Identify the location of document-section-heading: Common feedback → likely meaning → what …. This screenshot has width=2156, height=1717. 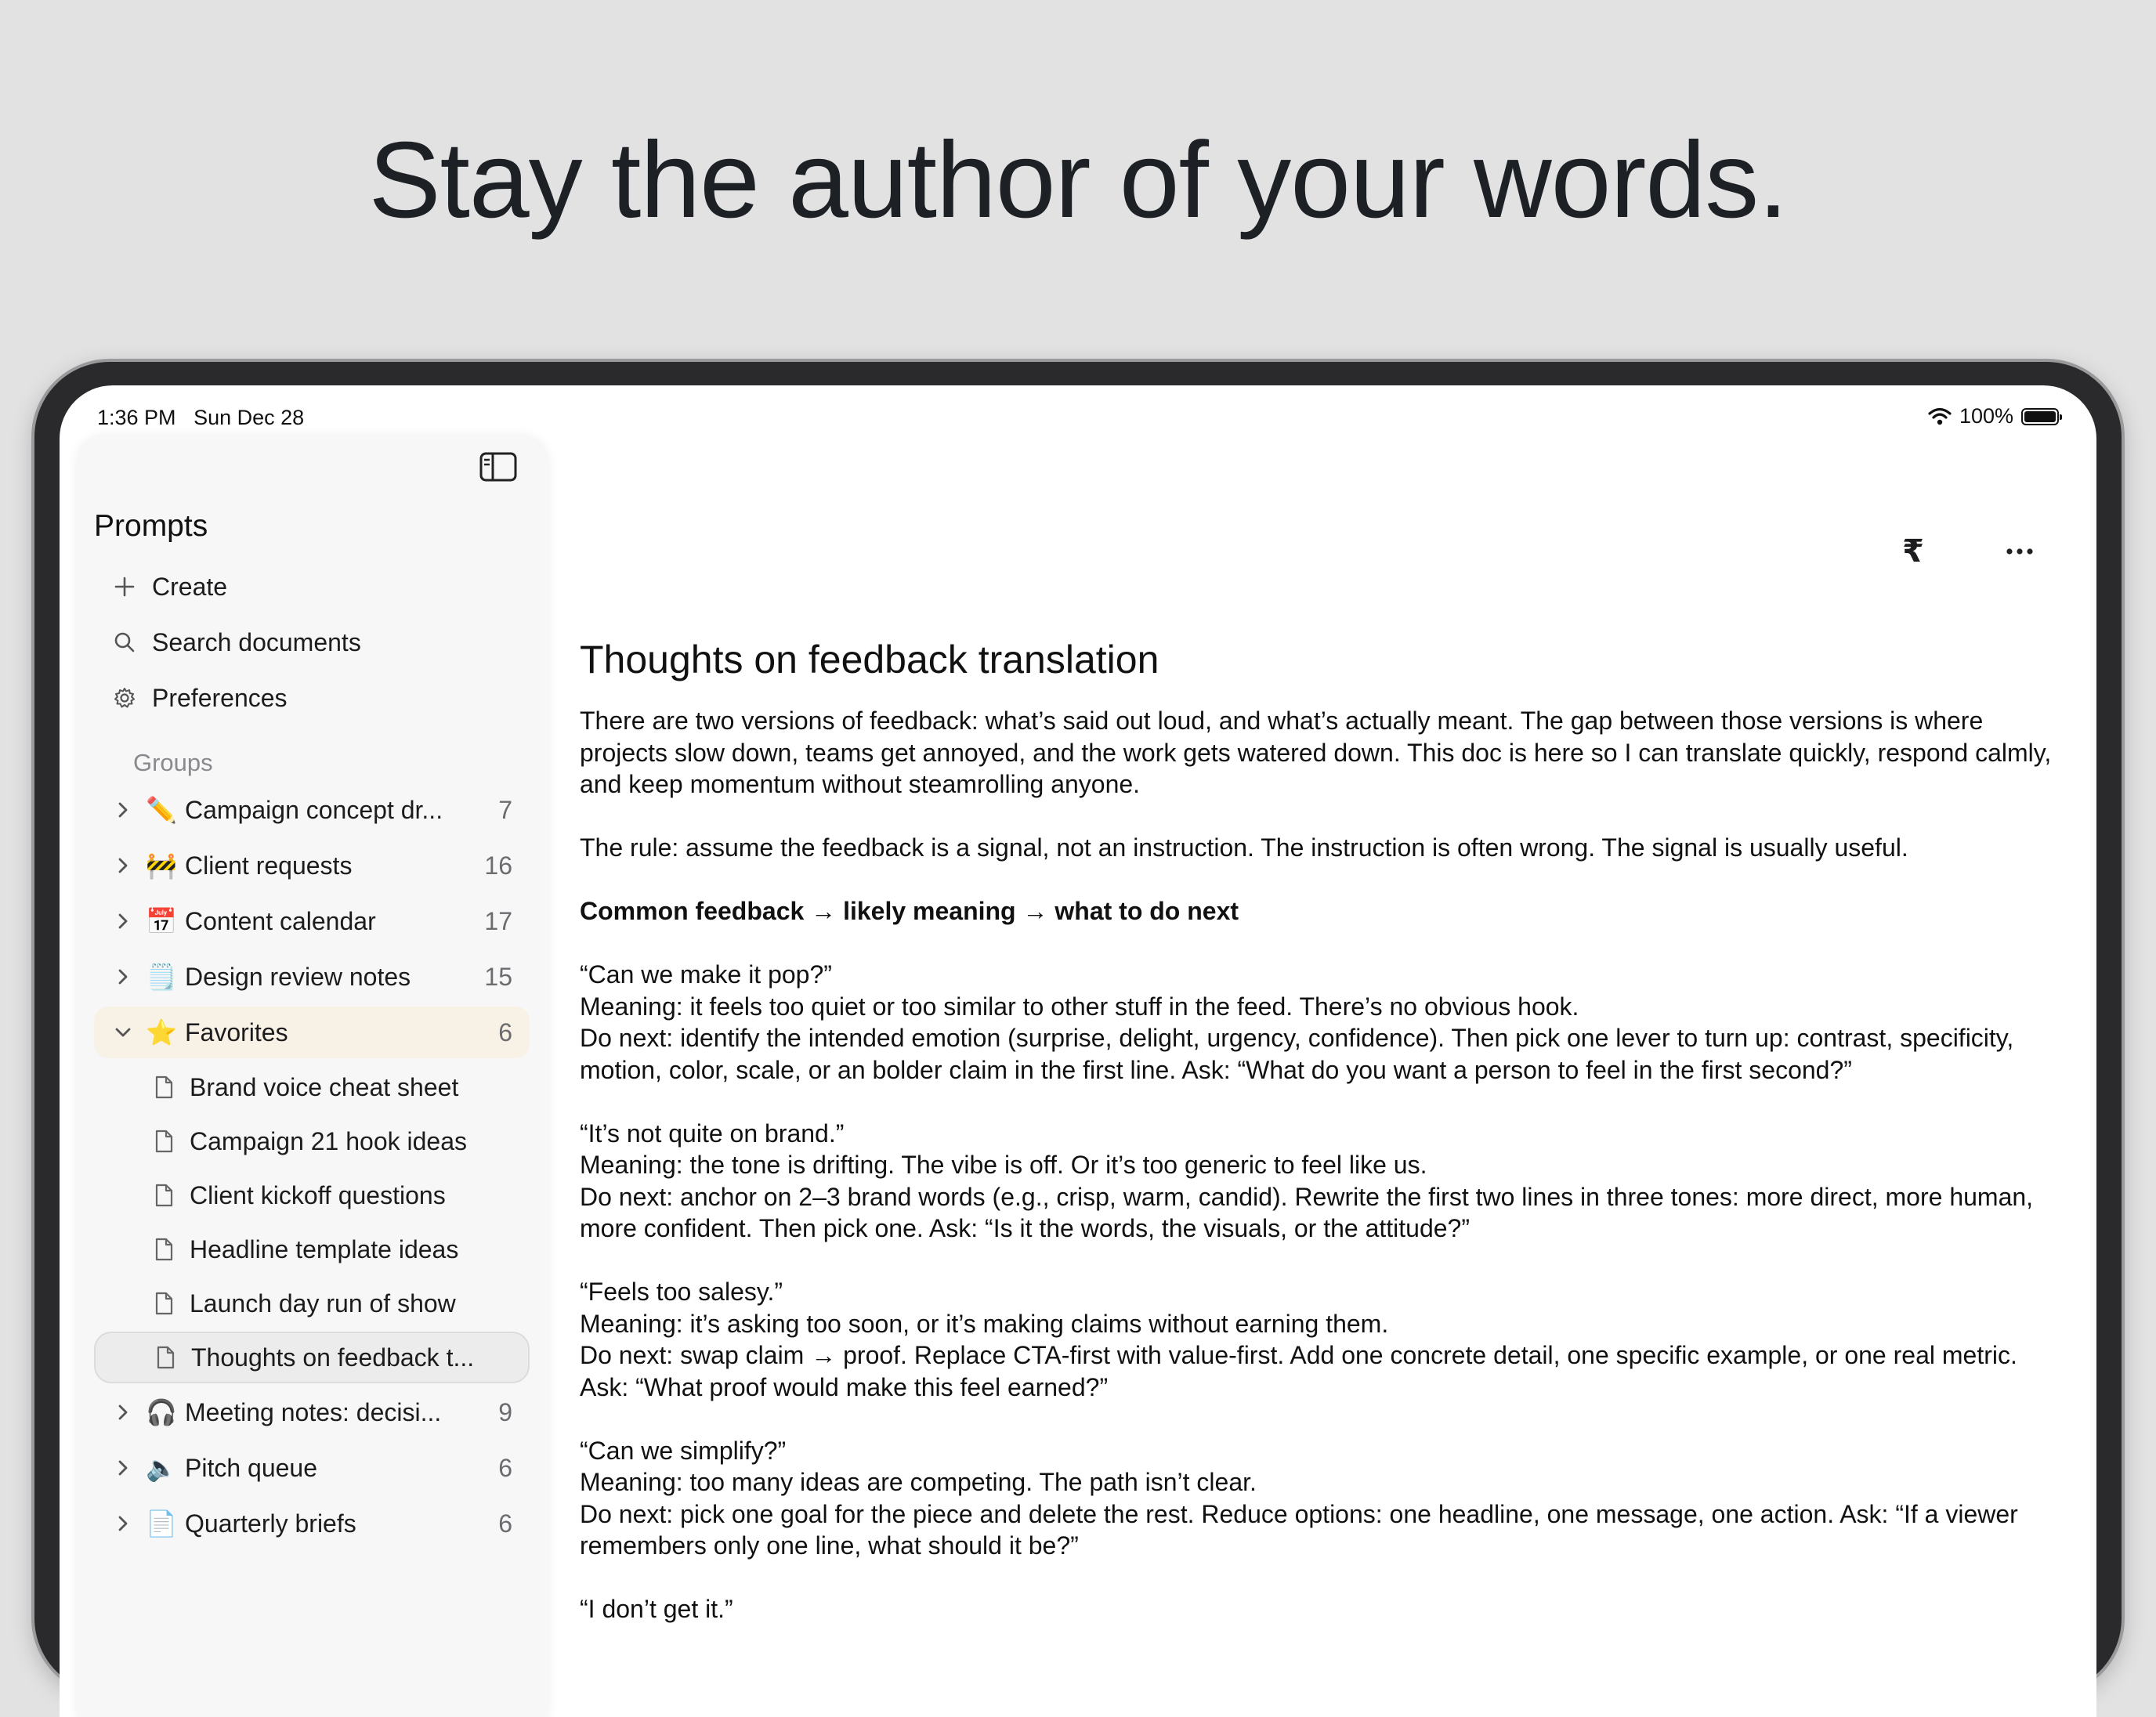
(909, 911).